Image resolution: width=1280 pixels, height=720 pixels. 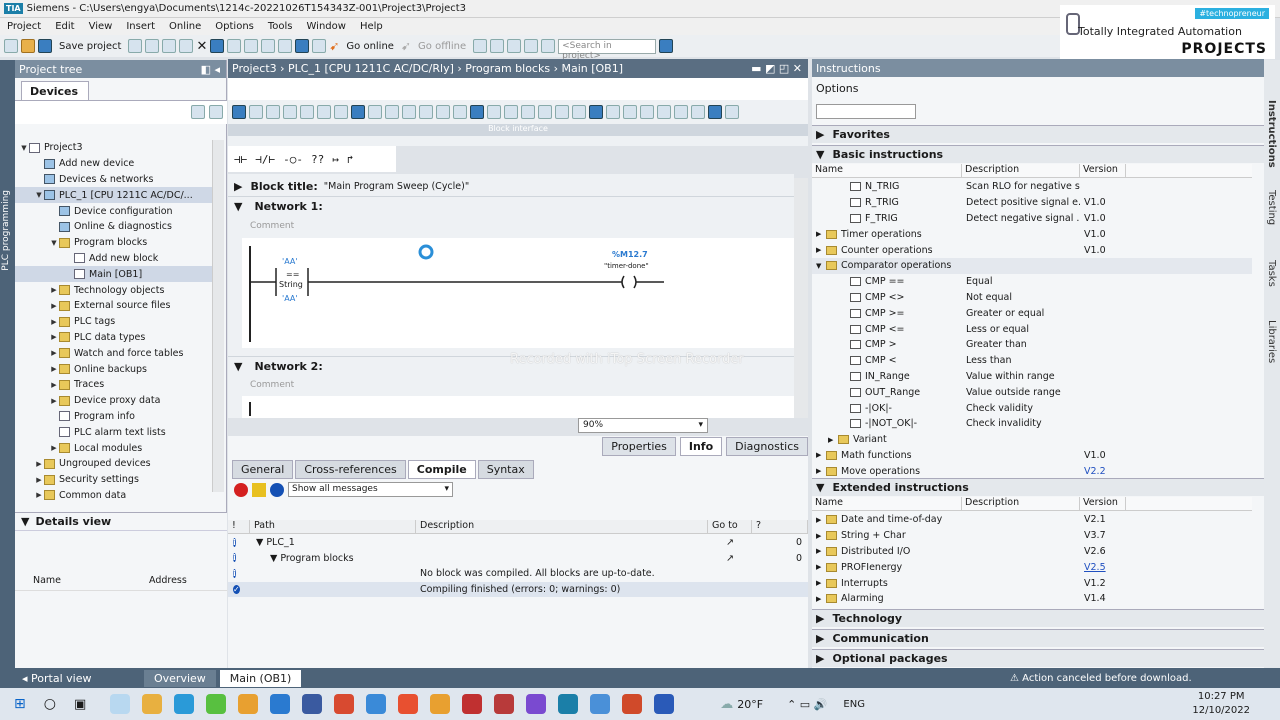 I want to click on tree-item: Add new block, so click(x=113, y=259).